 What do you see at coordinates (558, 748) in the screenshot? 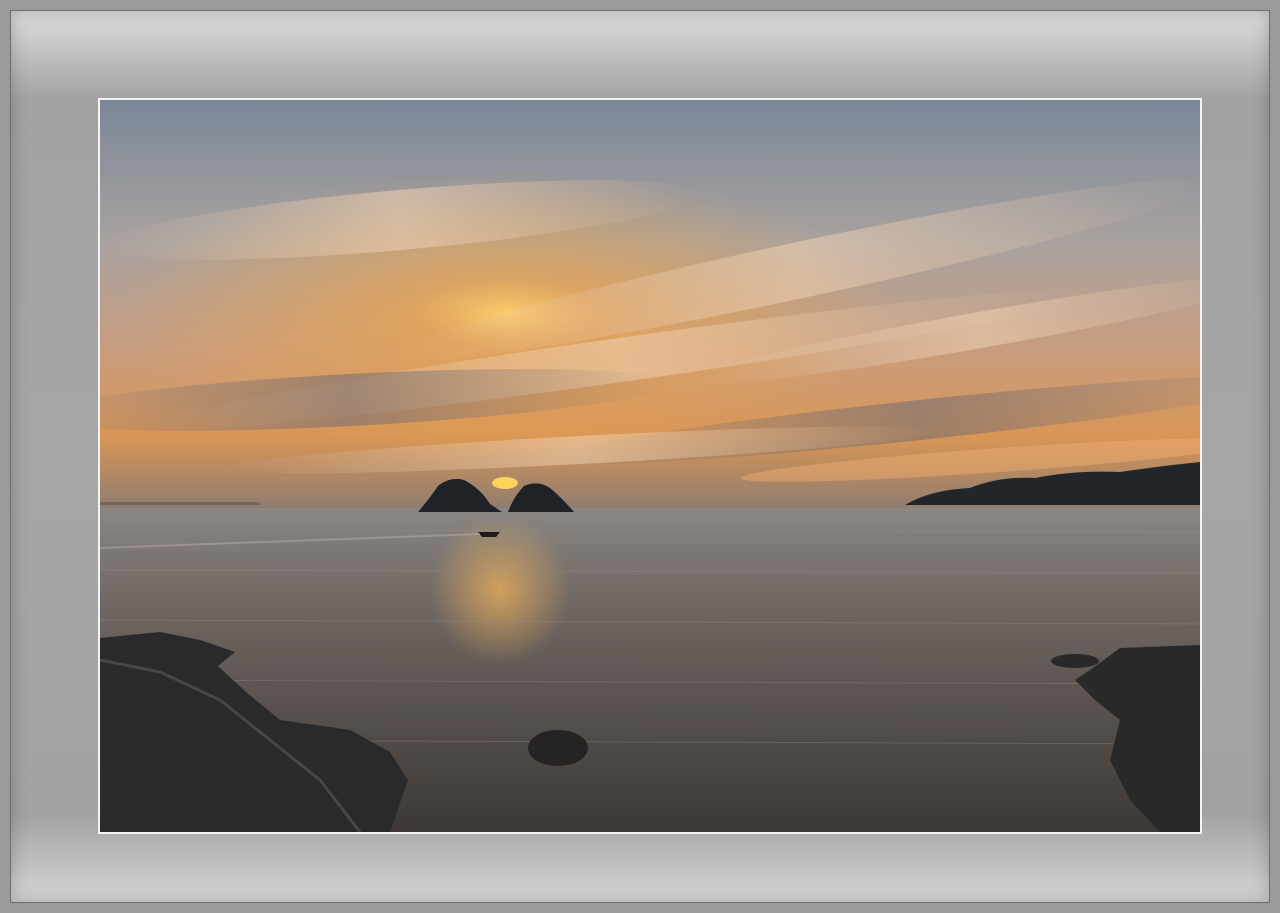
I see `center-rock` at bounding box center [558, 748].